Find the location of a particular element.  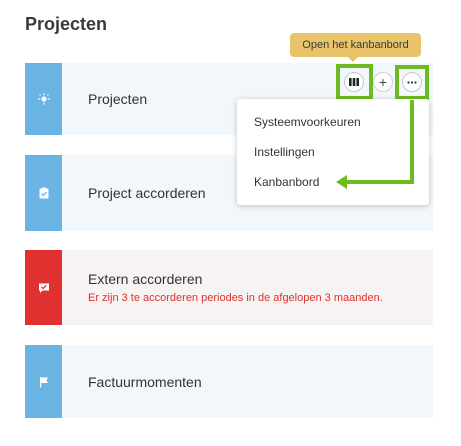

page-title: Projecten is located at coordinates (66, 24).